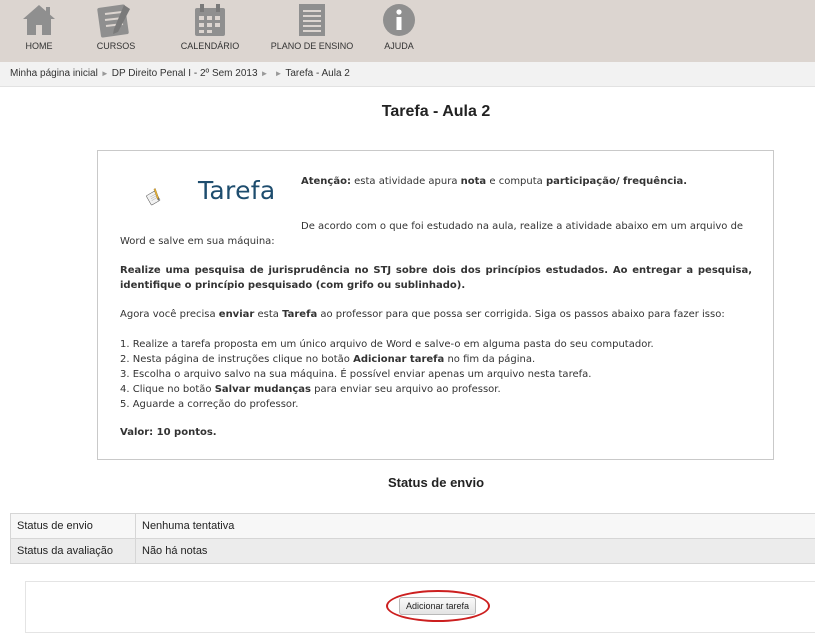 This screenshot has height=633, width=815. Describe the element at coordinates (475, 526) in the screenshot. I see `status-envio-value: Nenhuma tentativa` at that location.